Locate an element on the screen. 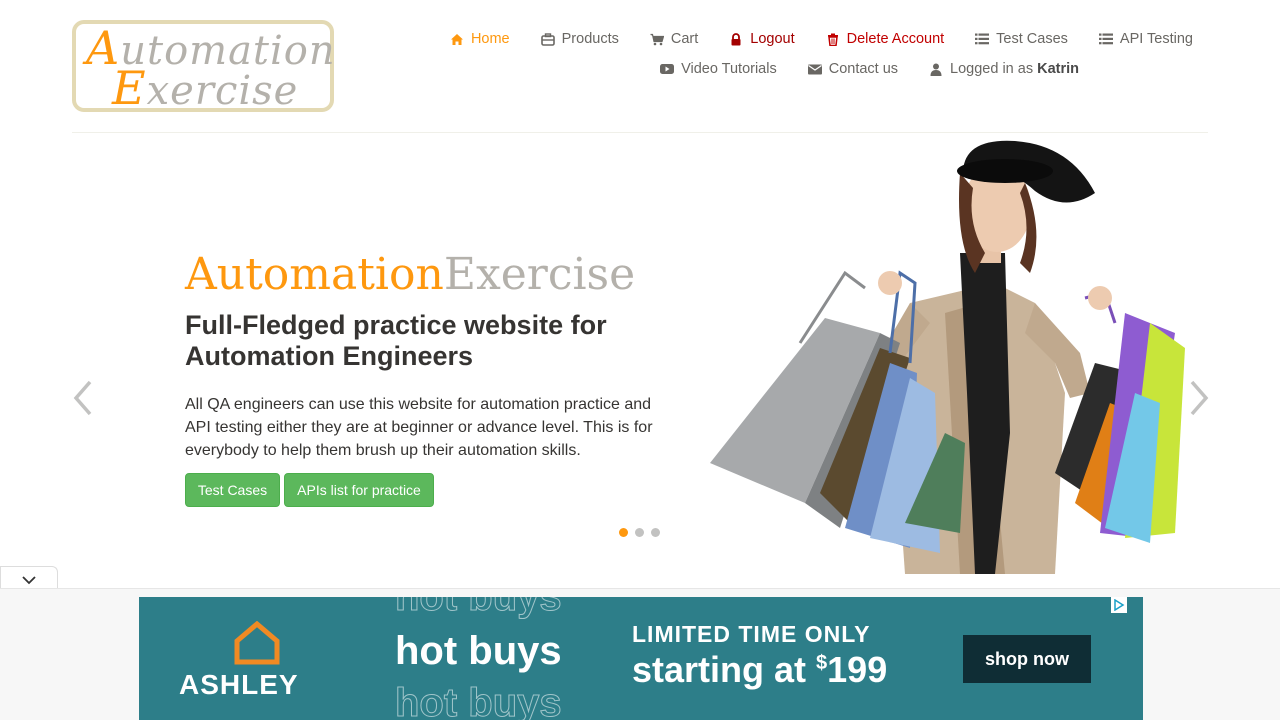  chevron-left-icon is located at coordinates (82, 398).